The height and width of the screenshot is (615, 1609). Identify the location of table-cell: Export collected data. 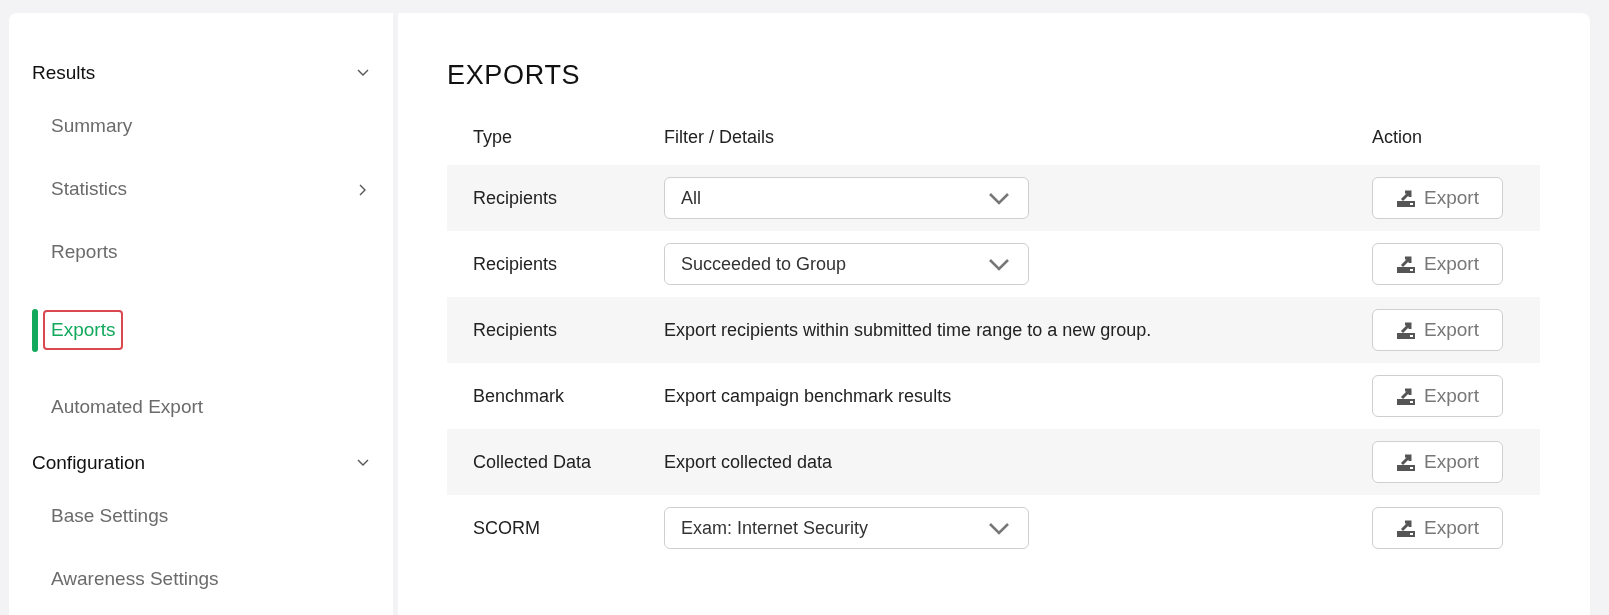
(748, 461).